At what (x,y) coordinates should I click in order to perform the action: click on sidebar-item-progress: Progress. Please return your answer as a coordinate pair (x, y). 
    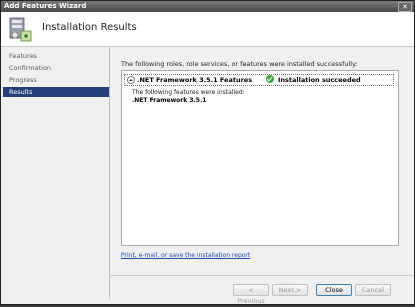
    Looking at the image, I should click on (56, 80).